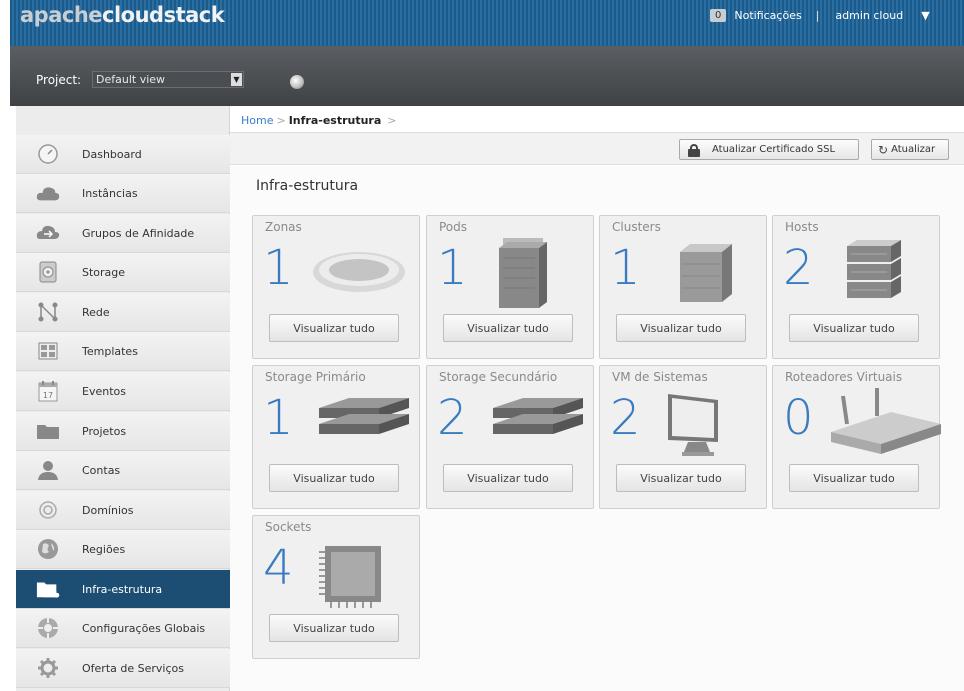  I want to click on cluster-icon, so click(706, 270).